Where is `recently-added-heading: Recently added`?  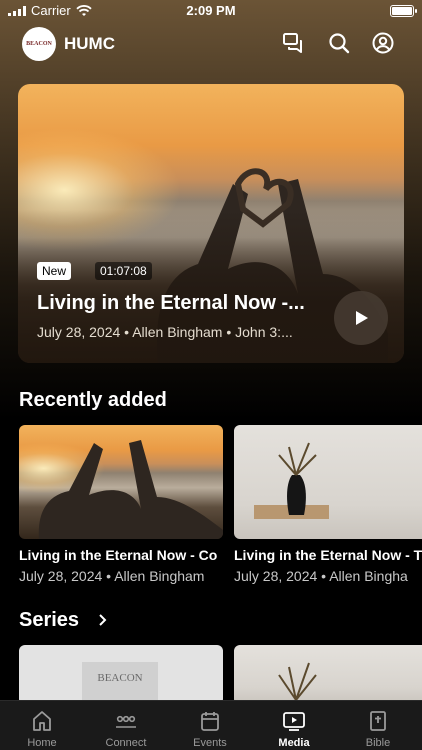
recently-added-heading: Recently added is located at coordinates (93, 400).